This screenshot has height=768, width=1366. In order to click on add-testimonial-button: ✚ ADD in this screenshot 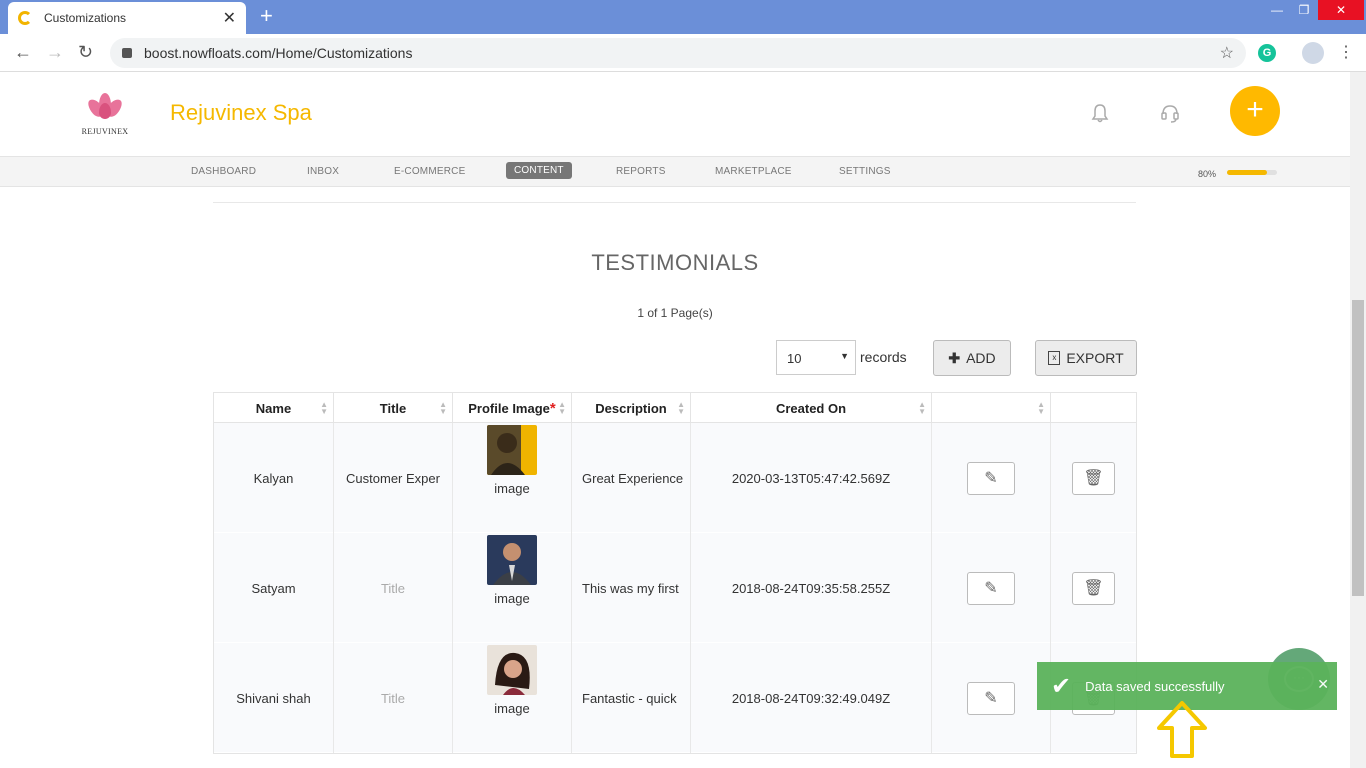, I will do `click(972, 358)`.